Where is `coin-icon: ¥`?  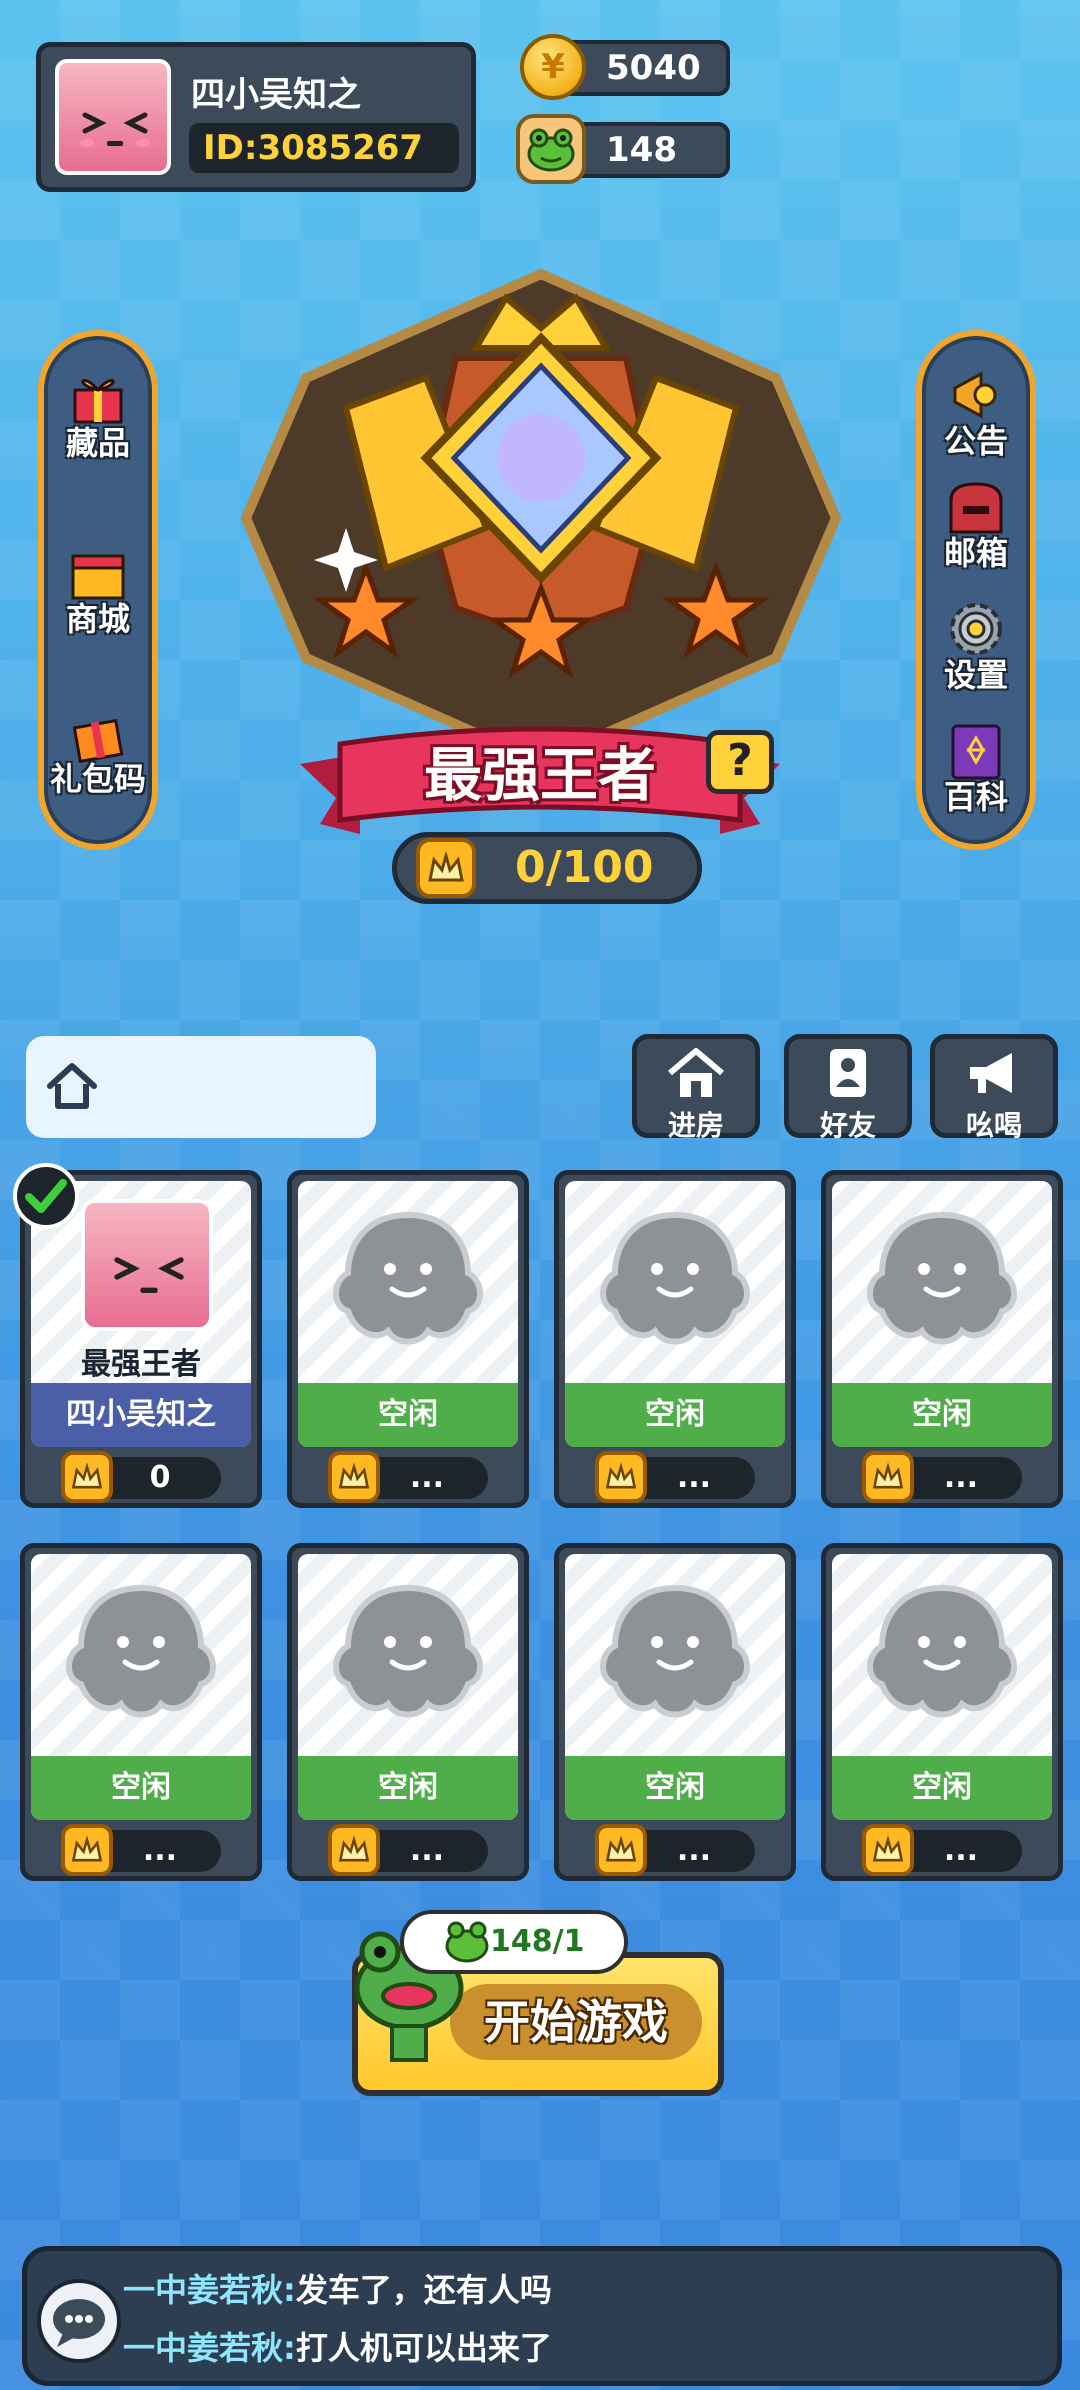 coin-icon: ¥ is located at coordinates (553, 67).